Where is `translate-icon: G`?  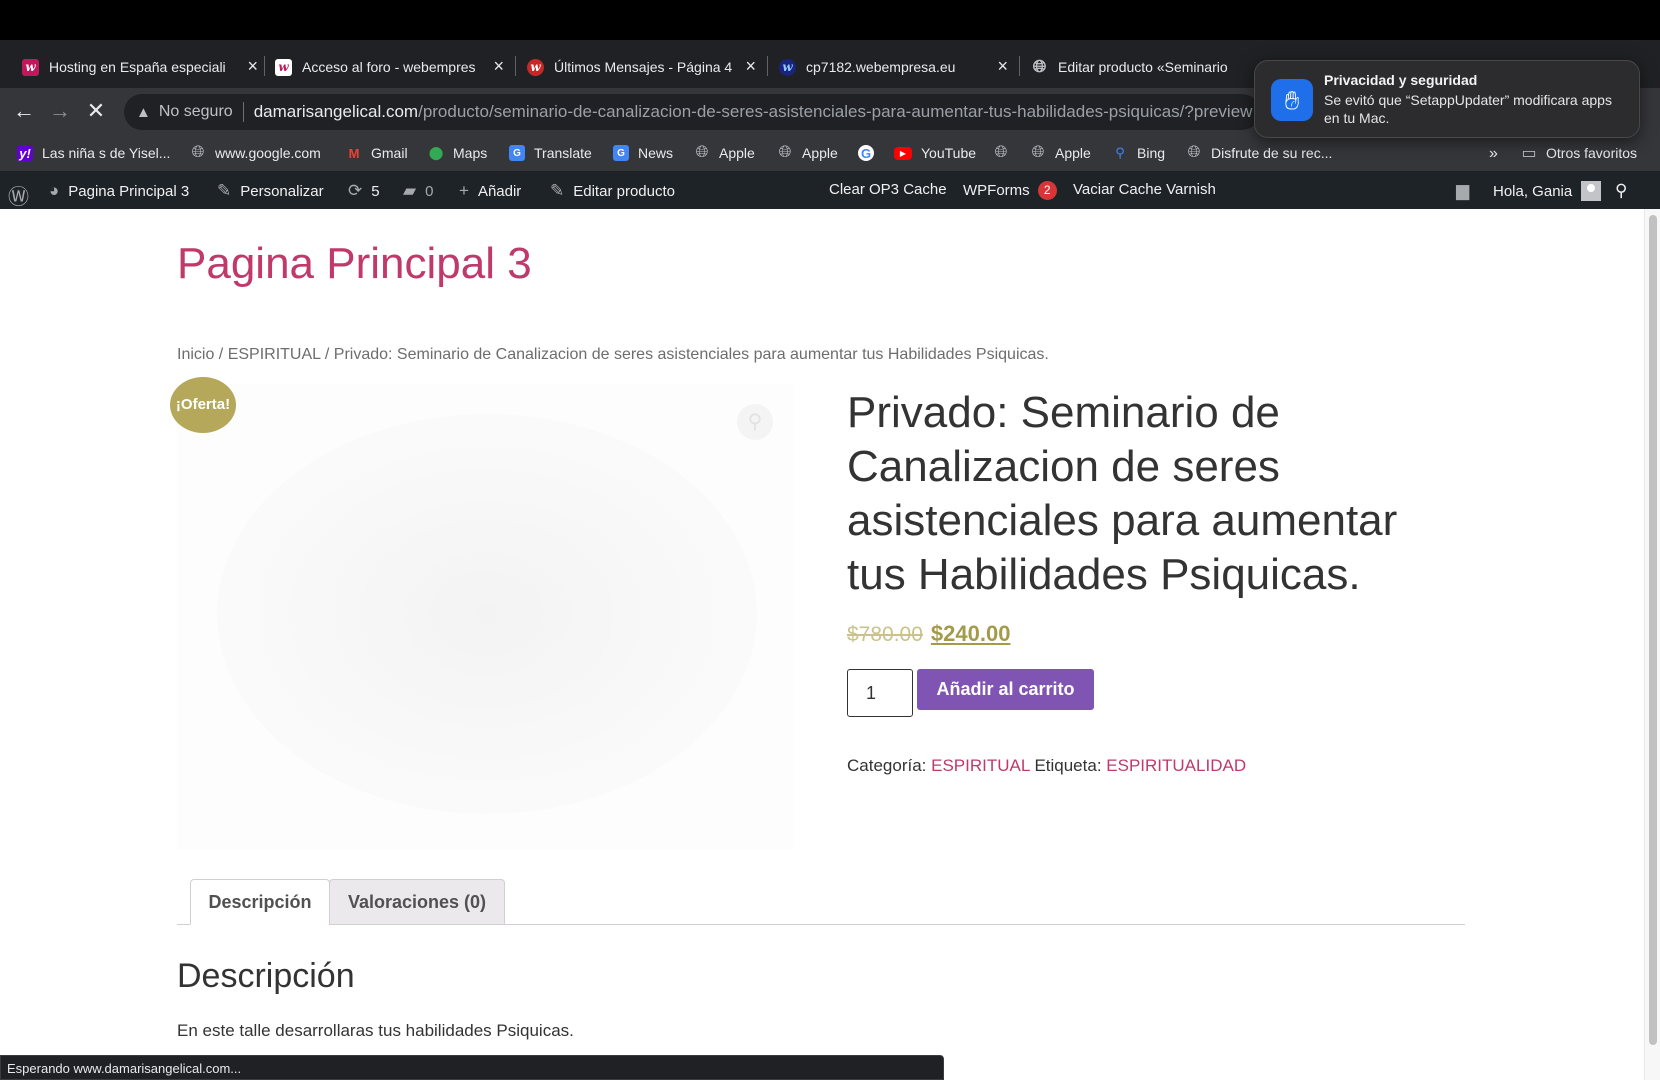
translate-icon: G is located at coordinates (517, 153).